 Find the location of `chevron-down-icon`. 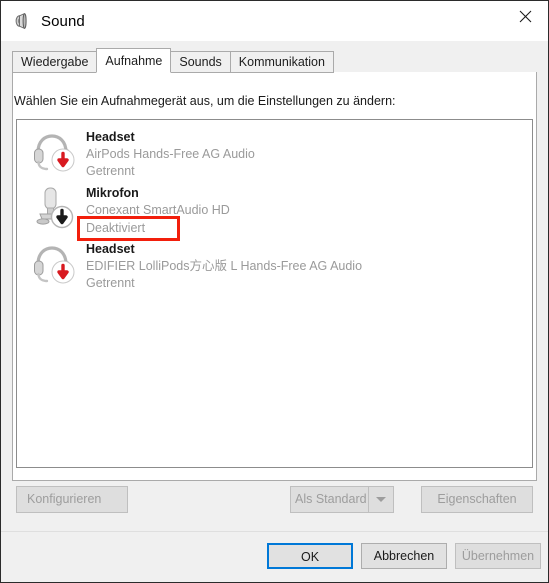

chevron-down-icon is located at coordinates (381, 499).